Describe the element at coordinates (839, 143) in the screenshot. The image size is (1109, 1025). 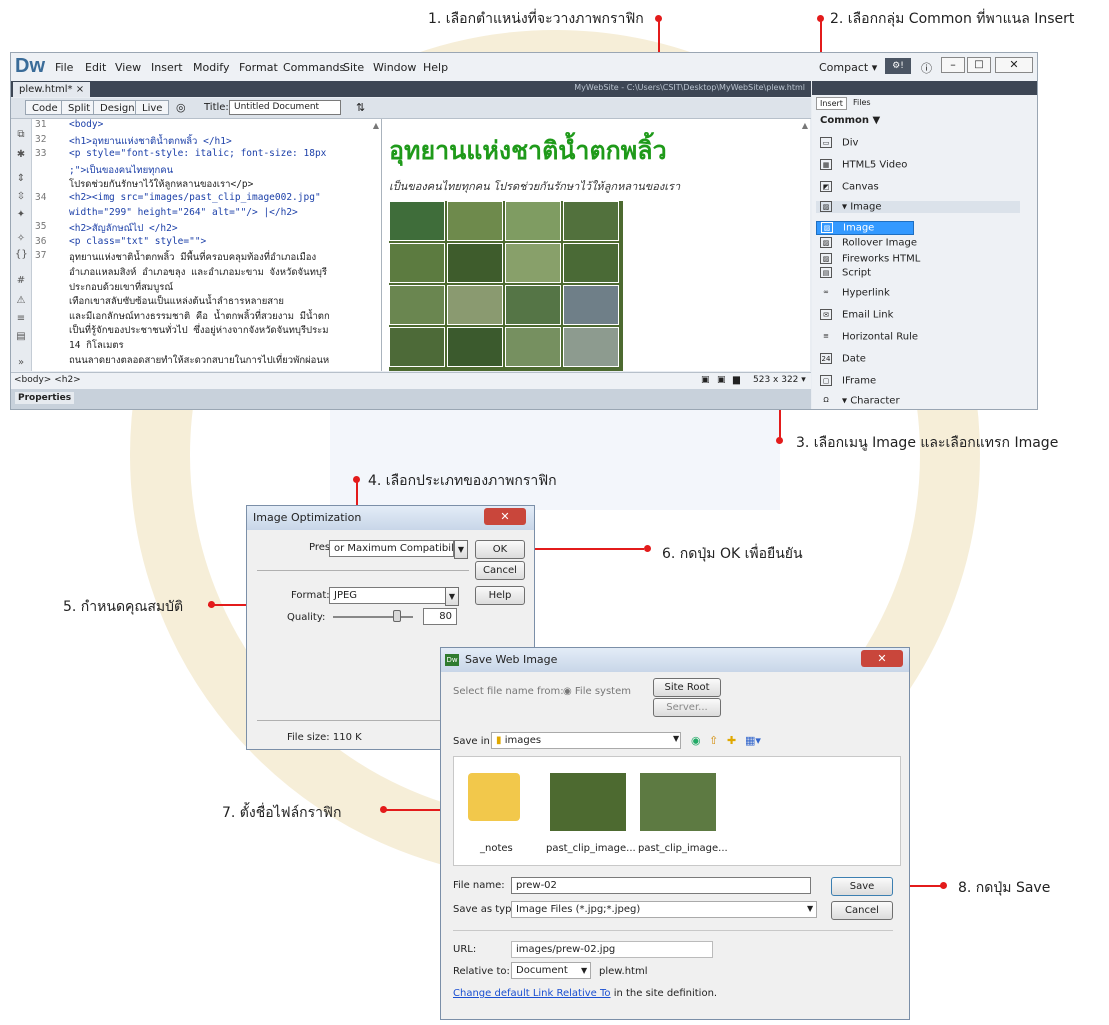
I see `insert-item-div: ▭ Div` at that location.